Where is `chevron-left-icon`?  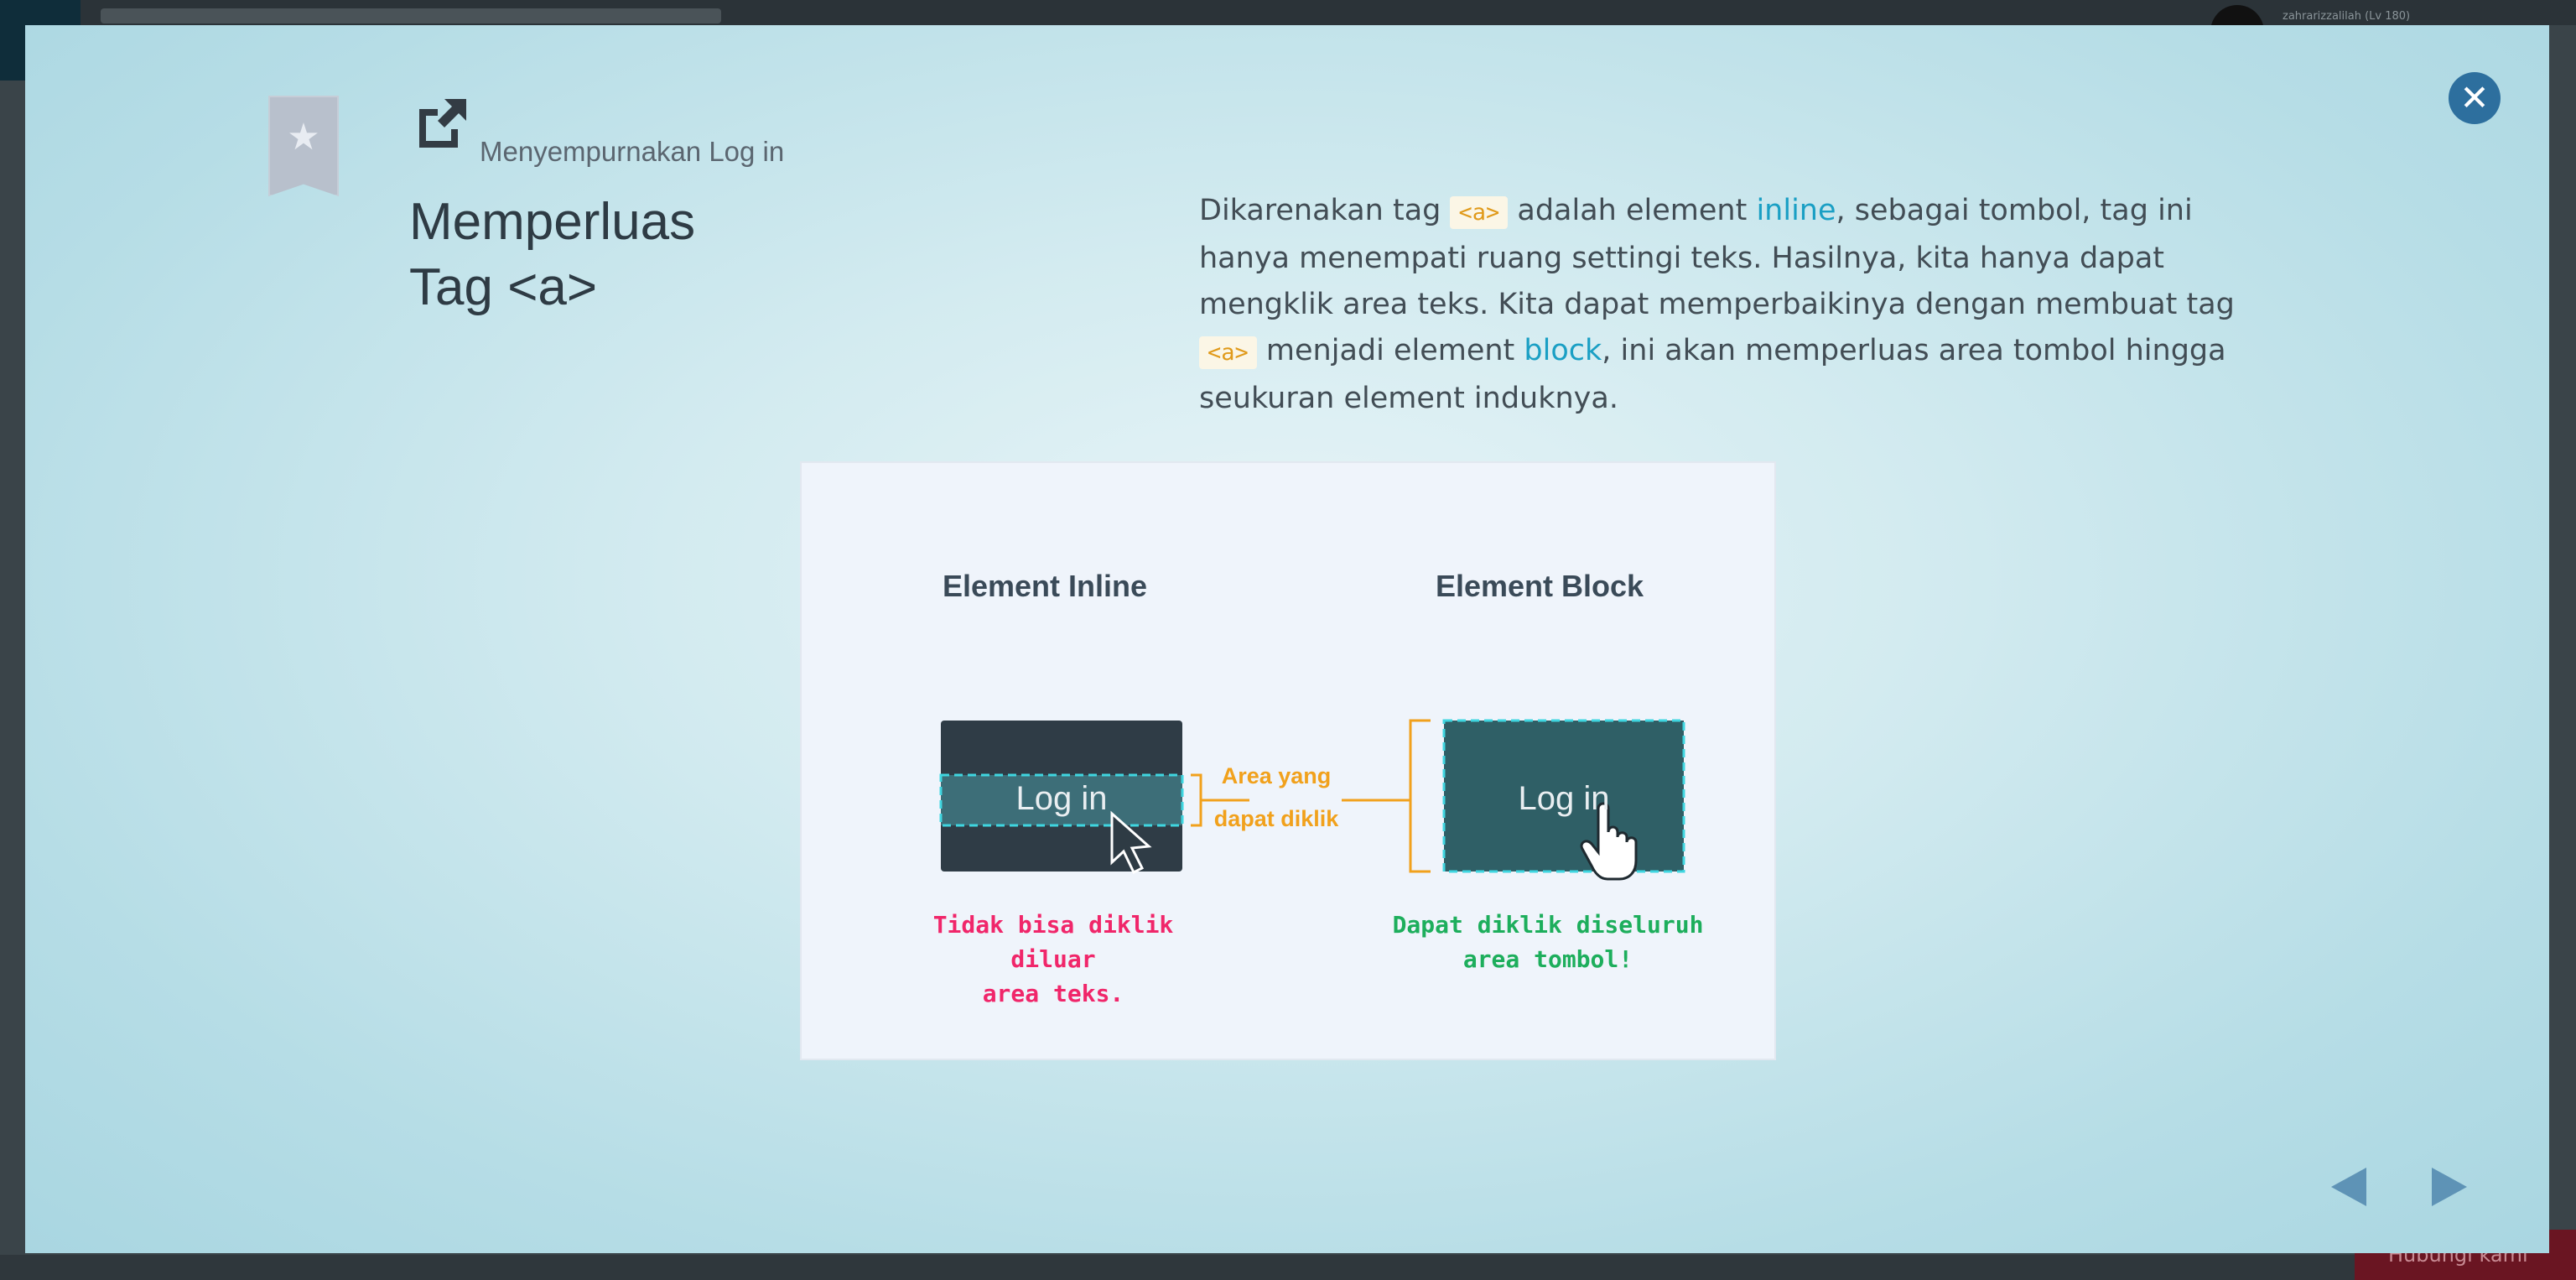
chevron-left-icon is located at coordinates (2348, 1187).